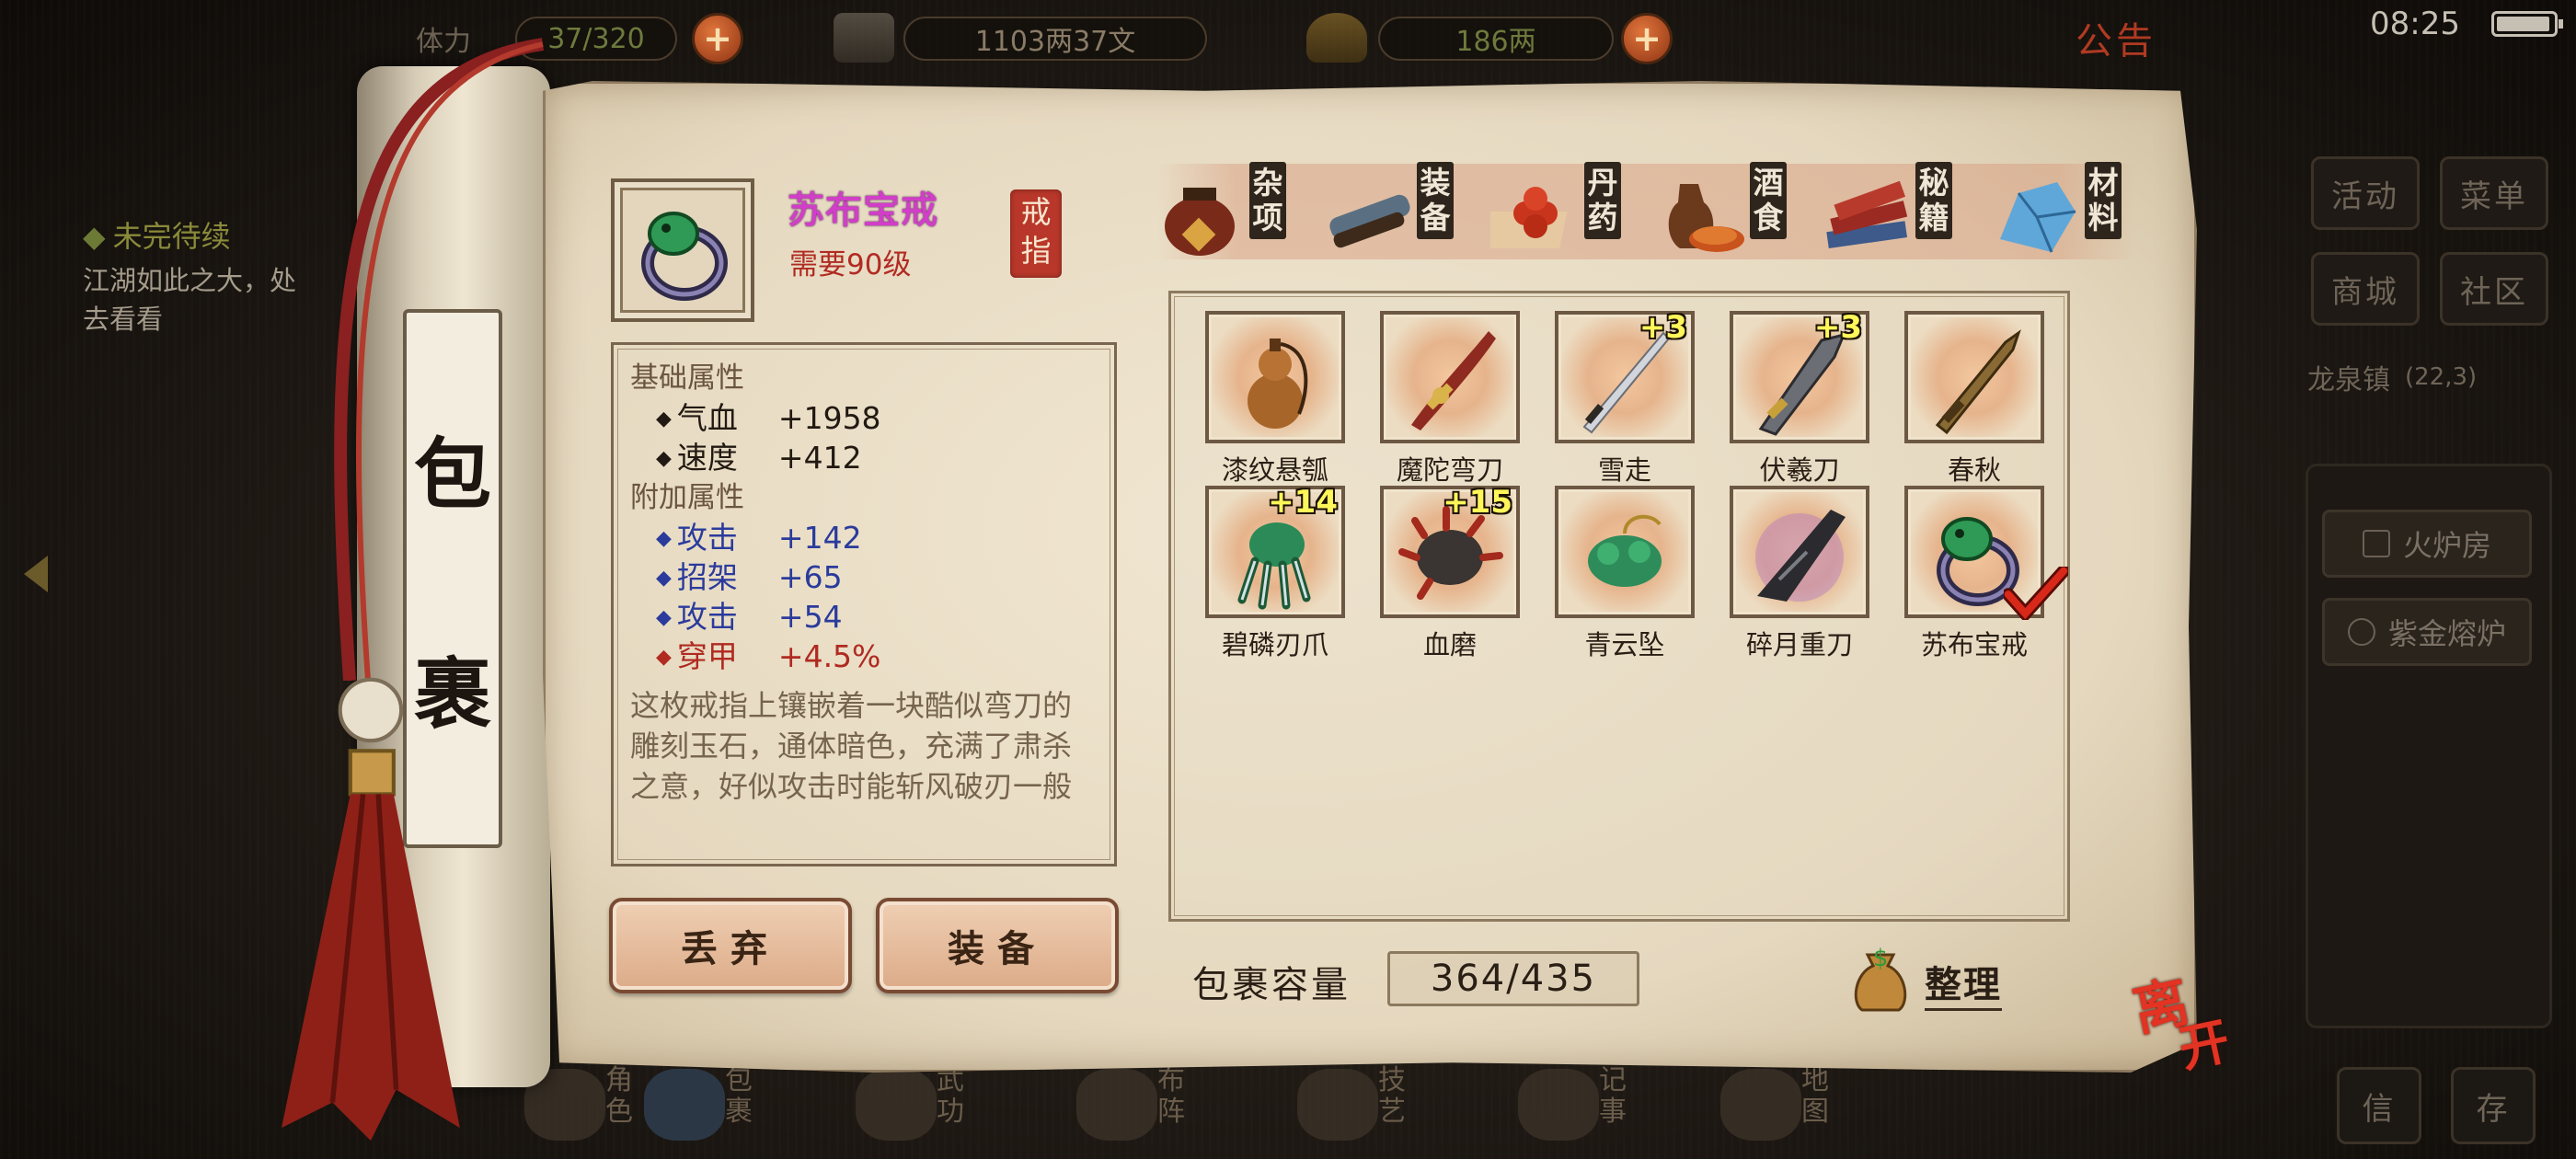 The width and height of the screenshot is (2576, 1159). I want to click on tab-label: 材料, so click(2103, 200).